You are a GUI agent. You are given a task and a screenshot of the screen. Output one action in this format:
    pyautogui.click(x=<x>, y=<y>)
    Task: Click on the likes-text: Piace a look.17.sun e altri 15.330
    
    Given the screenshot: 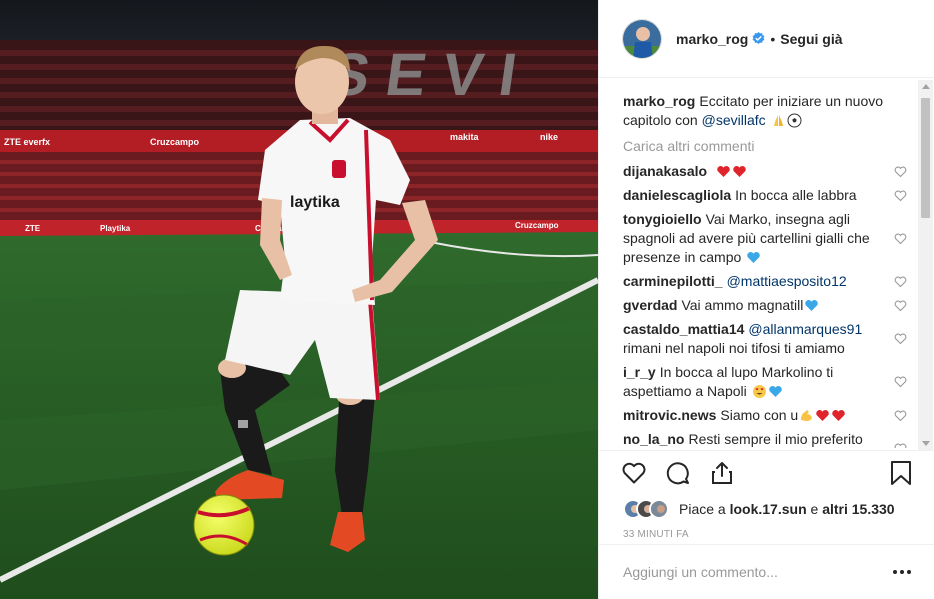 What is the action you would take?
    pyautogui.click(x=787, y=509)
    